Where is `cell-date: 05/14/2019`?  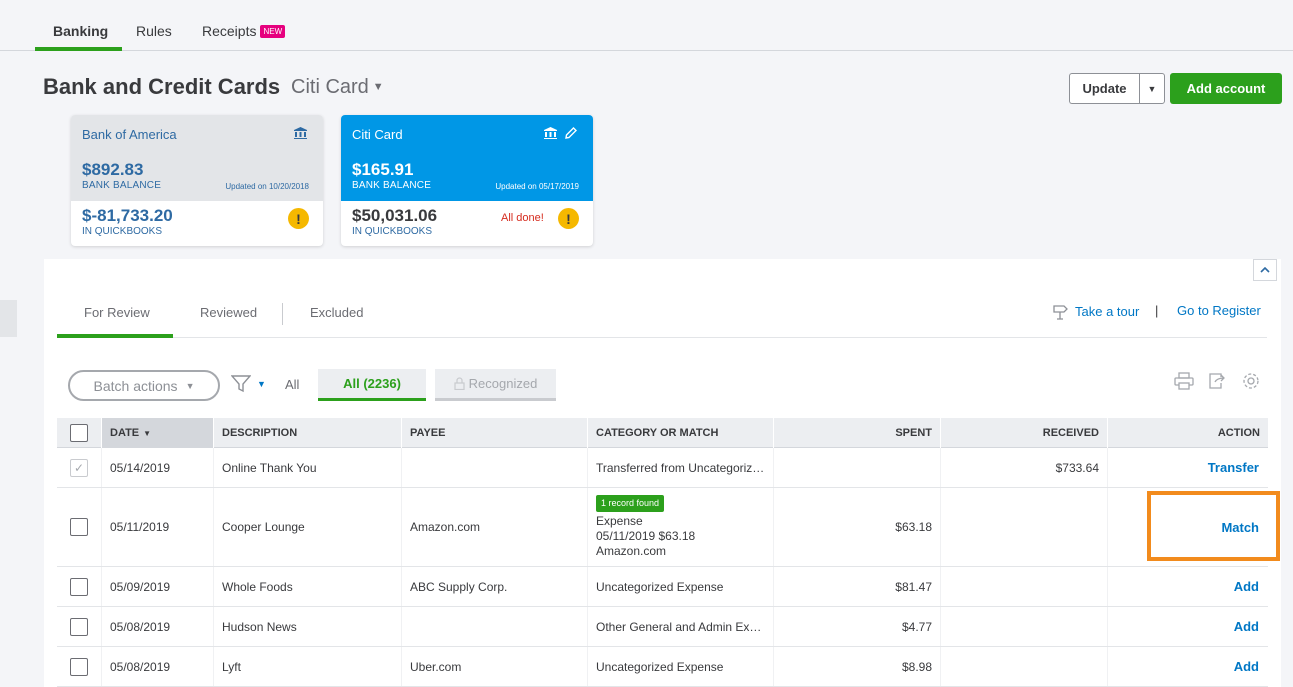 cell-date: 05/14/2019 is located at coordinates (158, 467).